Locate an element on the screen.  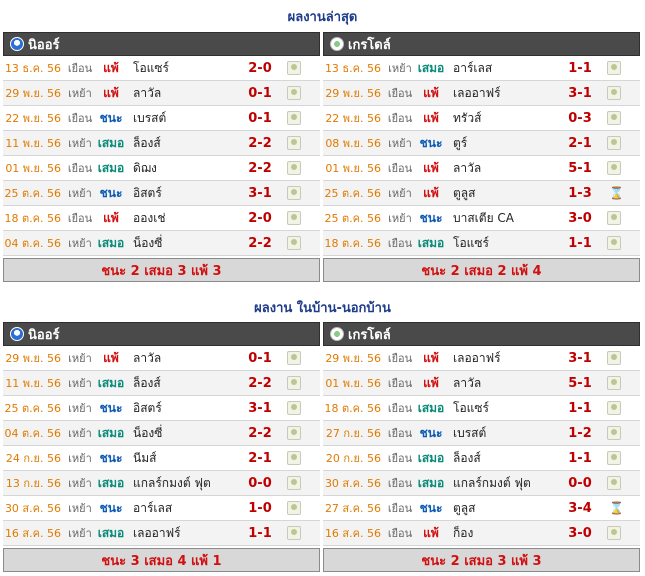
opponent-name: ก็อง is located at coordinates (502, 533).